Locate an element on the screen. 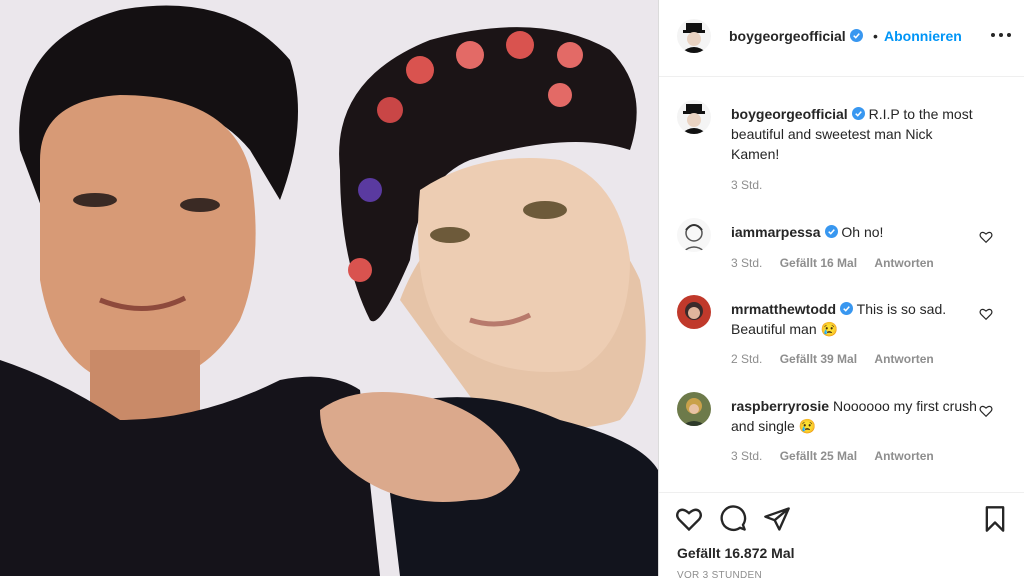  comment-meta: 3 Std. Gefällt 25 Mal Antworten is located at coordinates (839, 456).